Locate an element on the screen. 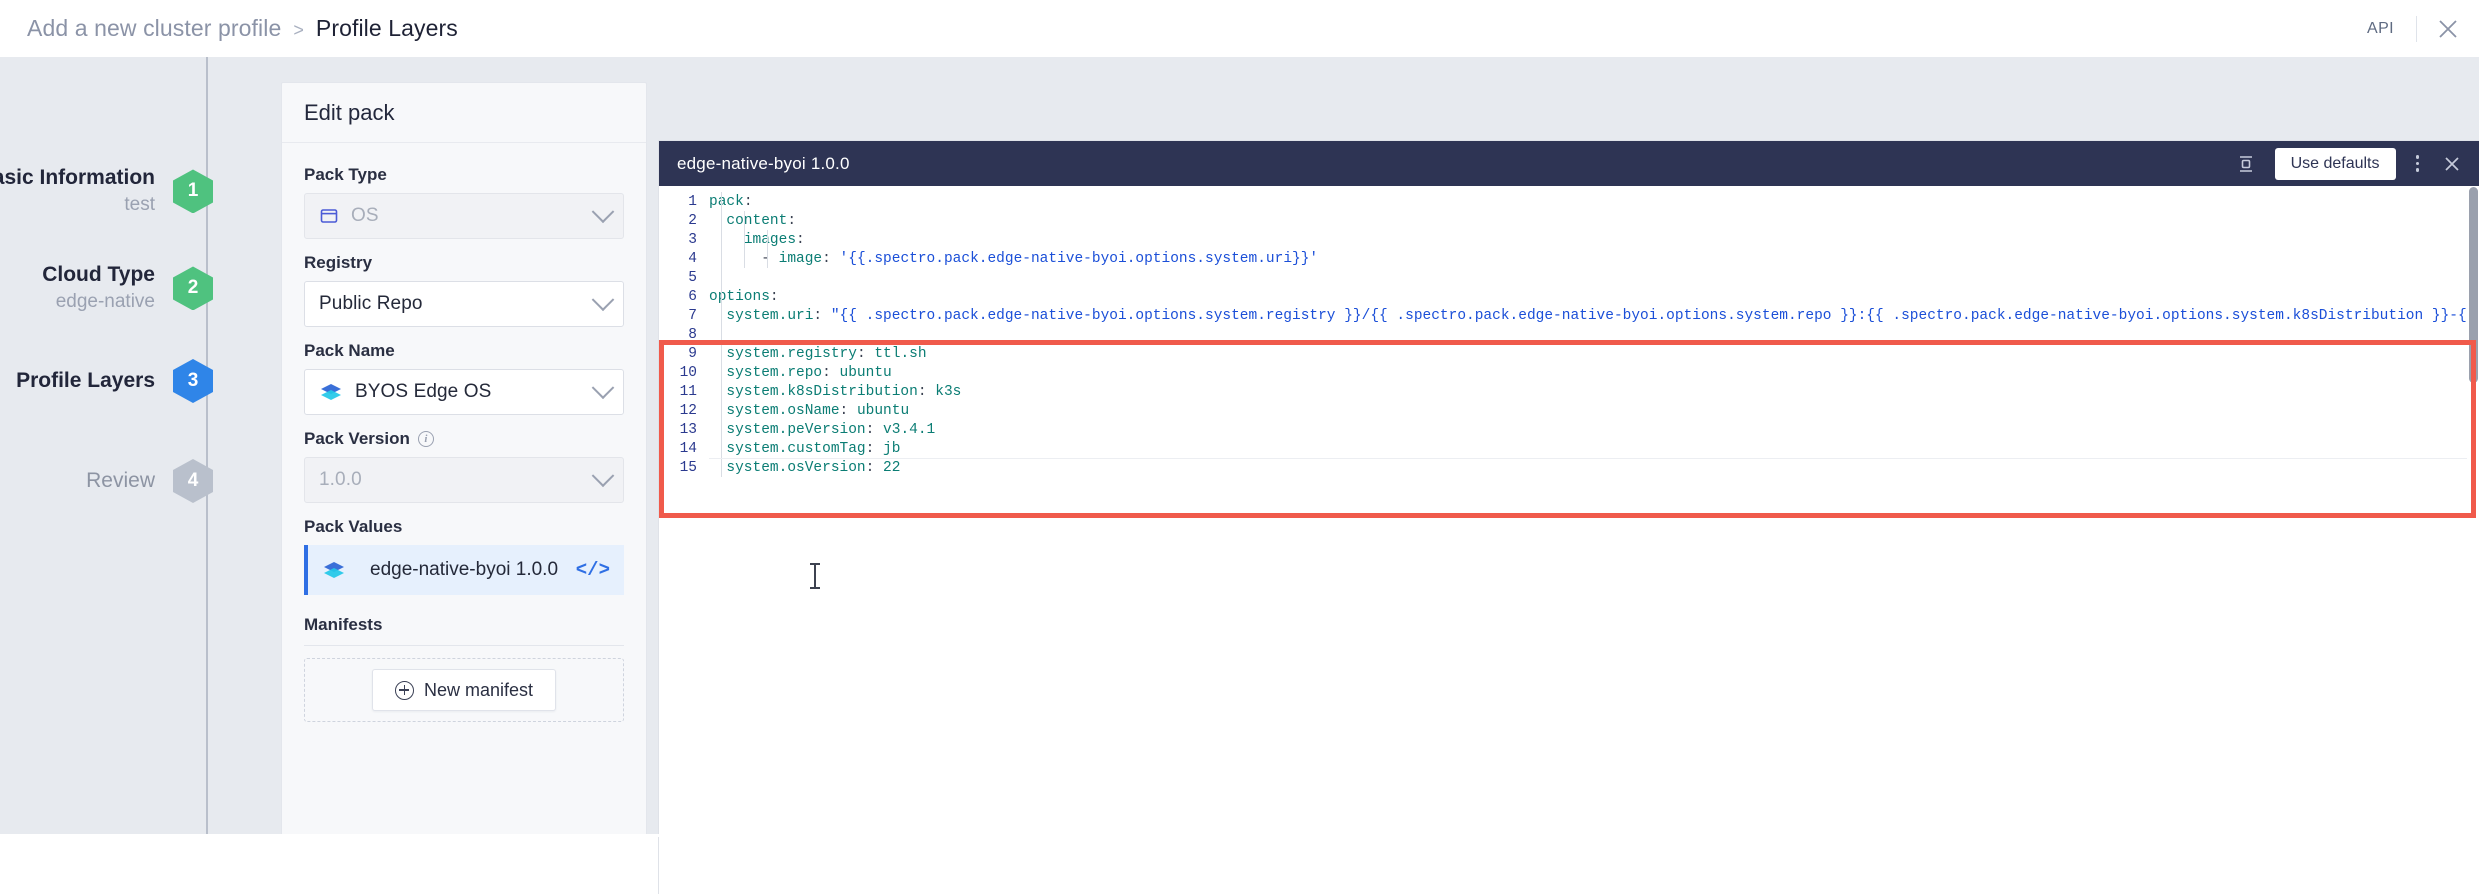 The width and height of the screenshot is (2479, 895). yaml-editor-actions: Use defaults is located at coordinates (2349, 163).